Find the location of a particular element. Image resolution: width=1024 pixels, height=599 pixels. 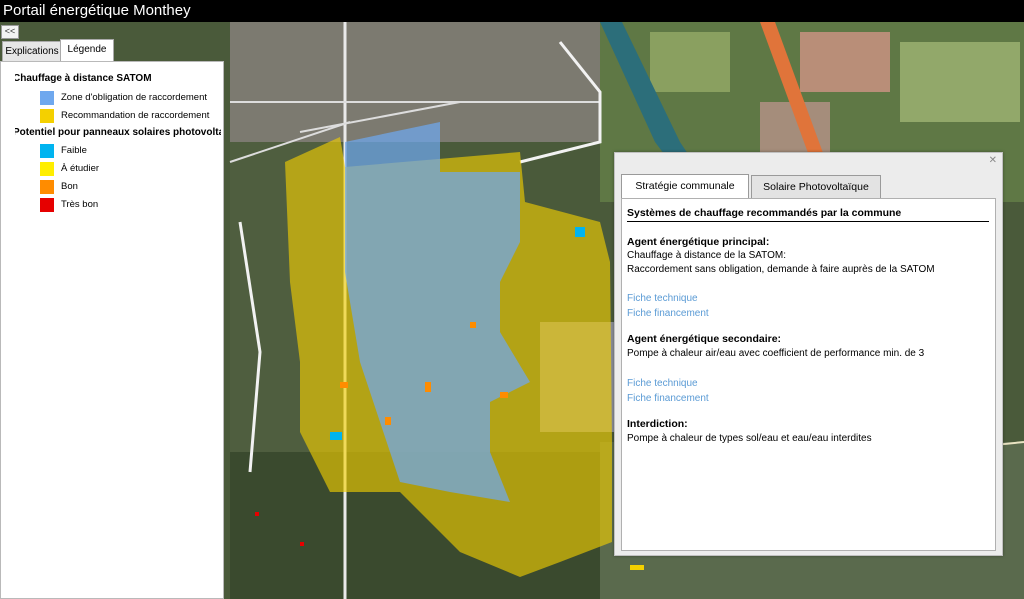

interdiction-heading: Interdiction: is located at coordinates (657, 424).